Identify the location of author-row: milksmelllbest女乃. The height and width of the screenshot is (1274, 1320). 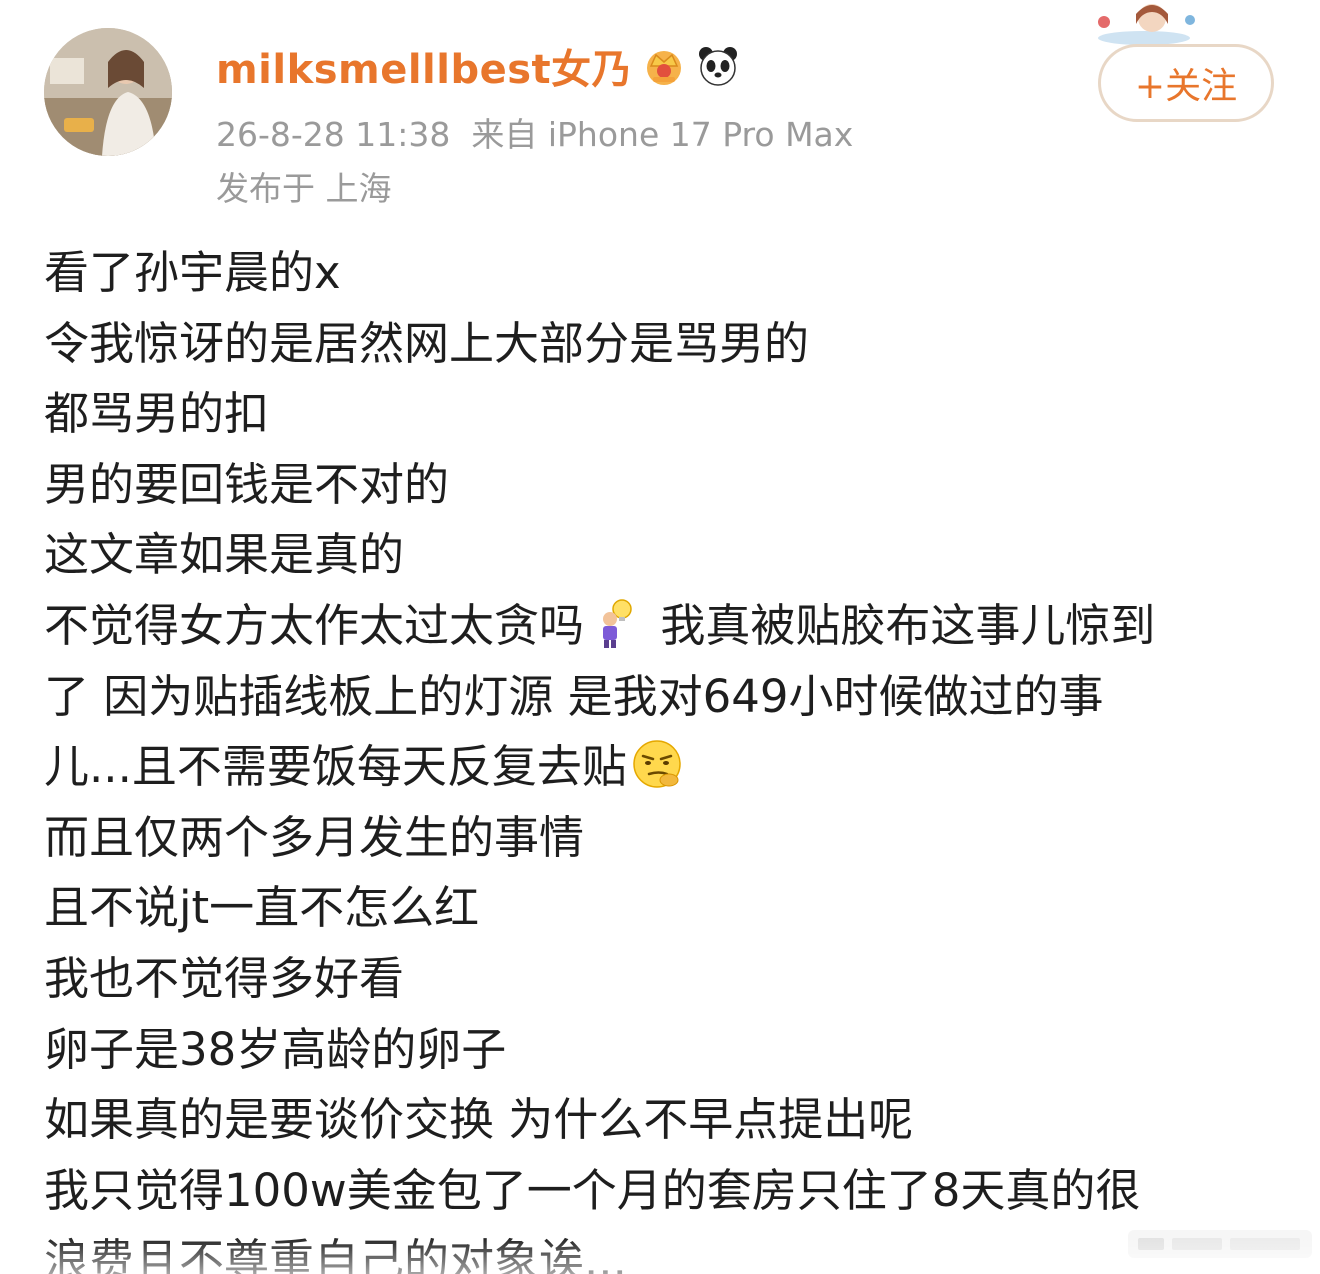
(478, 66).